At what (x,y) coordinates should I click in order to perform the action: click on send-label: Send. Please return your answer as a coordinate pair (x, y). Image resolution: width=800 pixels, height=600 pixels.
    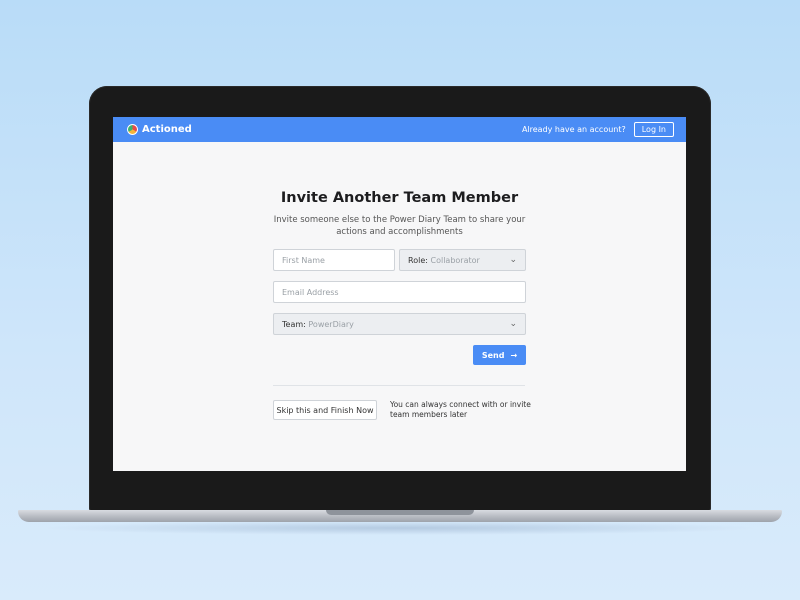
    Looking at the image, I should click on (493, 355).